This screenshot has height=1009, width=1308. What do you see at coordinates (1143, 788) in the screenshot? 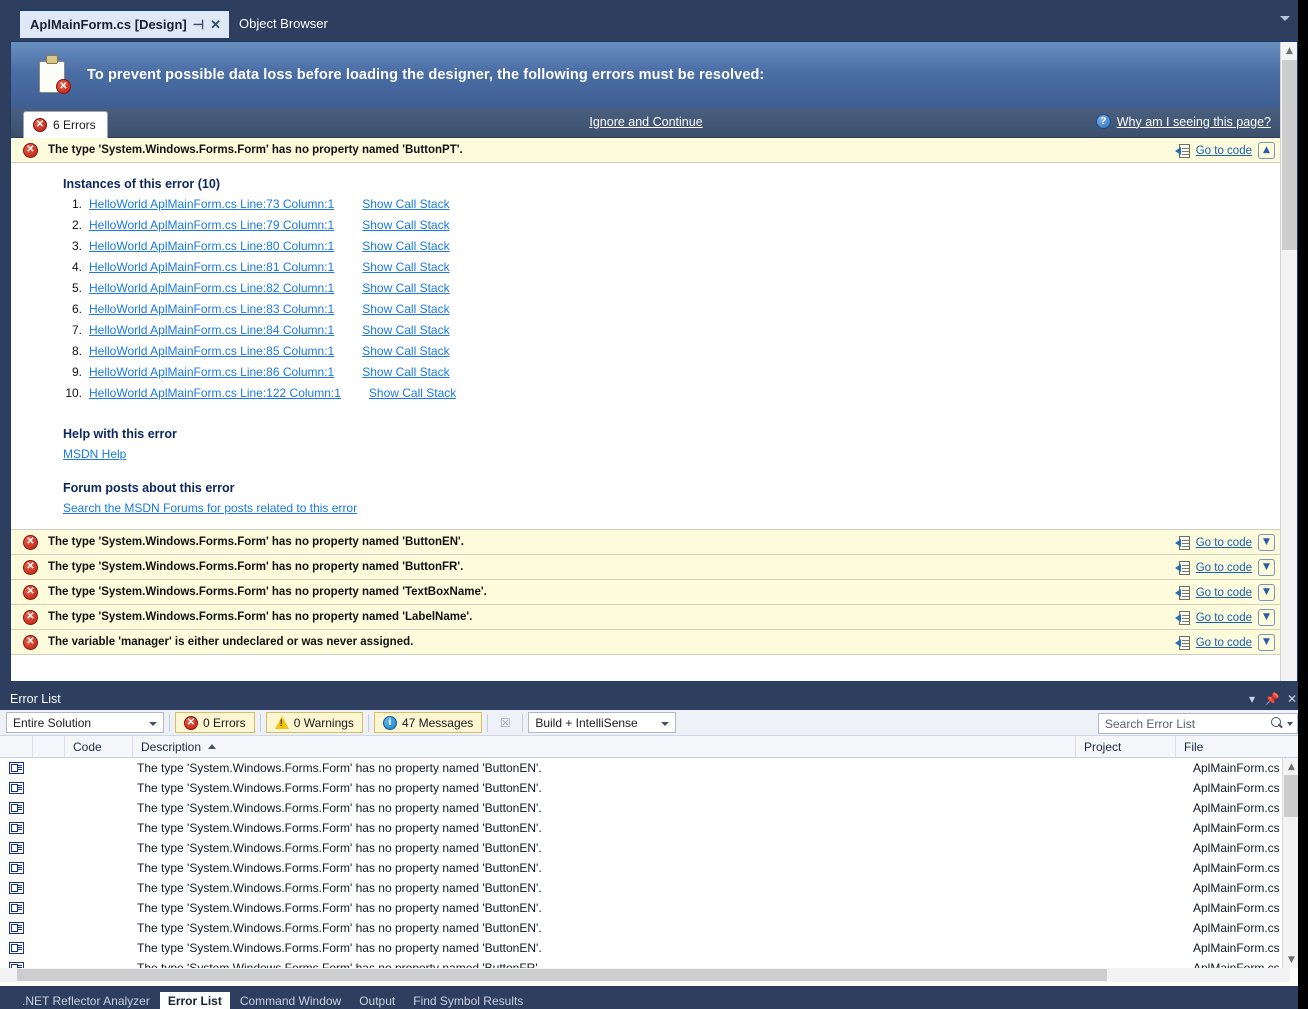
I see `cell-project` at bounding box center [1143, 788].